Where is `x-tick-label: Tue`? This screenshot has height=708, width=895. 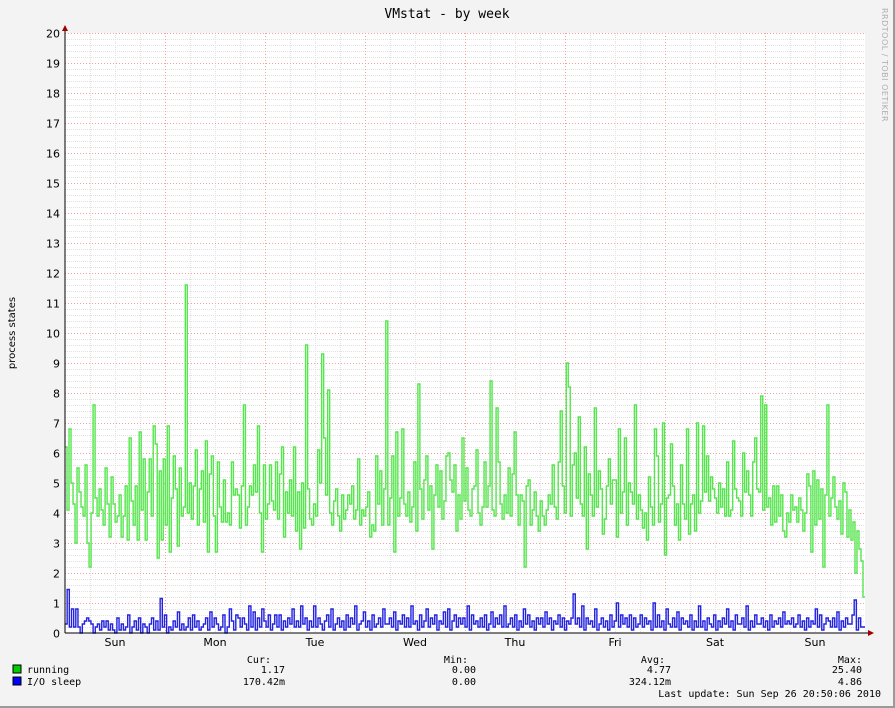 x-tick-label: Tue is located at coordinates (315, 642).